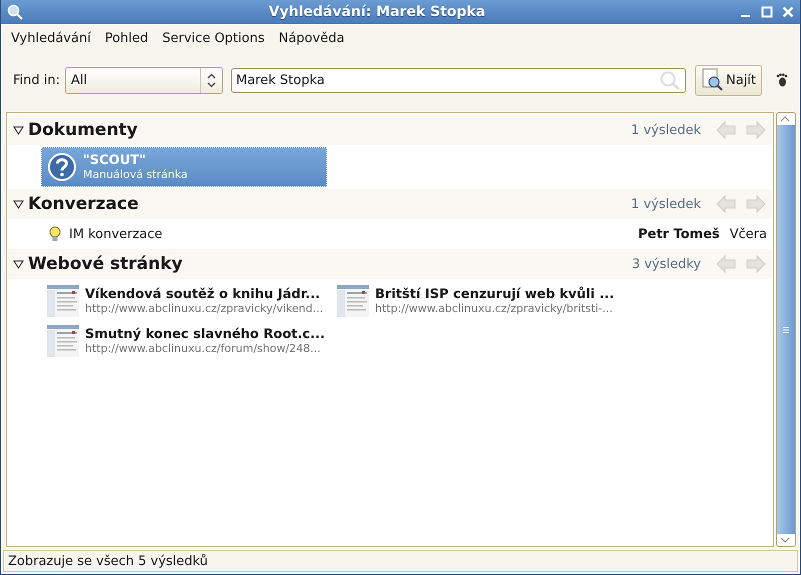 Image resolution: width=801 pixels, height=575 pixels. What do you see at coordinates (55, 234) in the screenshot?
I see `lightbulb-icon` at bounding box center [55, 234].